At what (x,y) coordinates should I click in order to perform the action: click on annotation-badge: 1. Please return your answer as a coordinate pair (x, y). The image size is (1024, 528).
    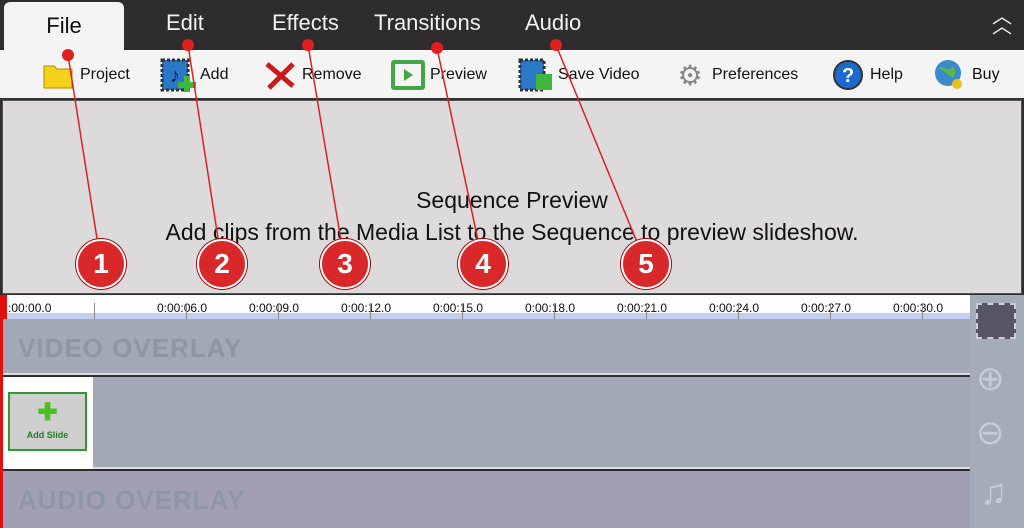
    Looking at the image, I should click on (101, 264).